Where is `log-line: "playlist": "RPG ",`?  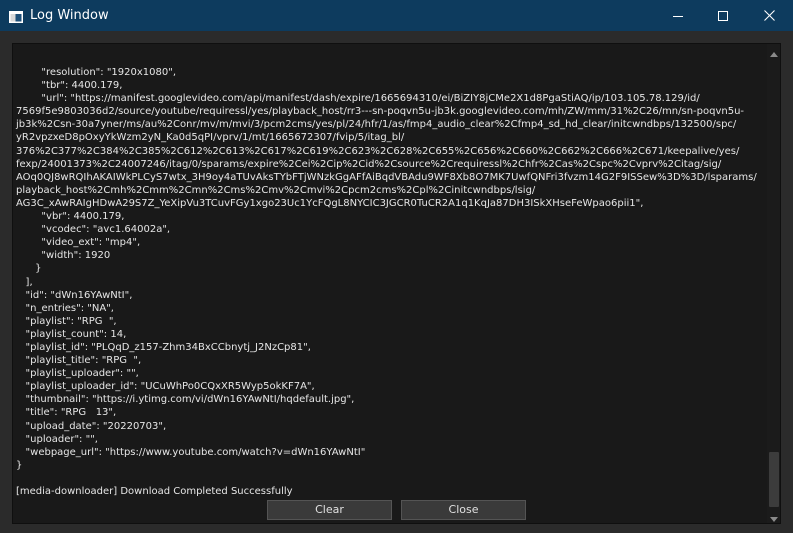
log-line: "playlist": "RPG ", is located at coordinates (66, 321).